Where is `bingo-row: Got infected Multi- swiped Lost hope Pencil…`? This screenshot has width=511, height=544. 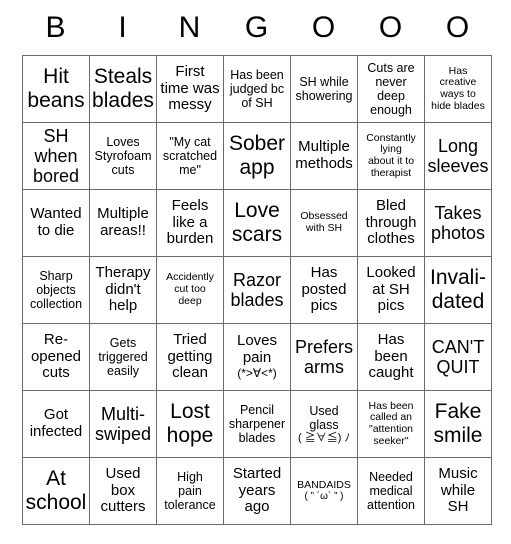 bingo-row: Got infected Multi- swiped Lost hope Pencil… is located at coordinates (257, 424).